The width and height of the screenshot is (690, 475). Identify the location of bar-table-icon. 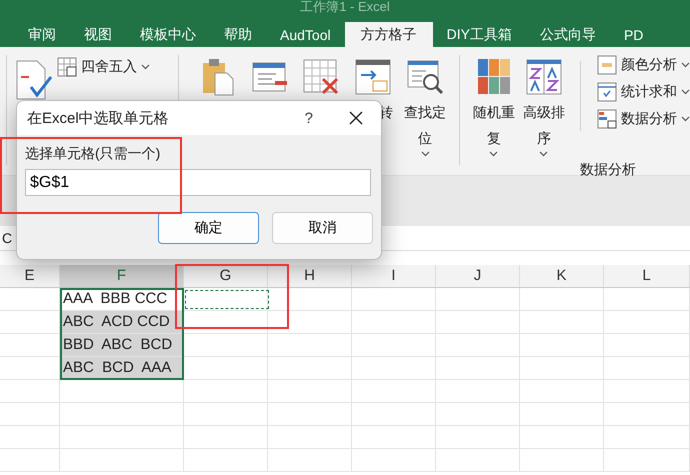
(606, 118).